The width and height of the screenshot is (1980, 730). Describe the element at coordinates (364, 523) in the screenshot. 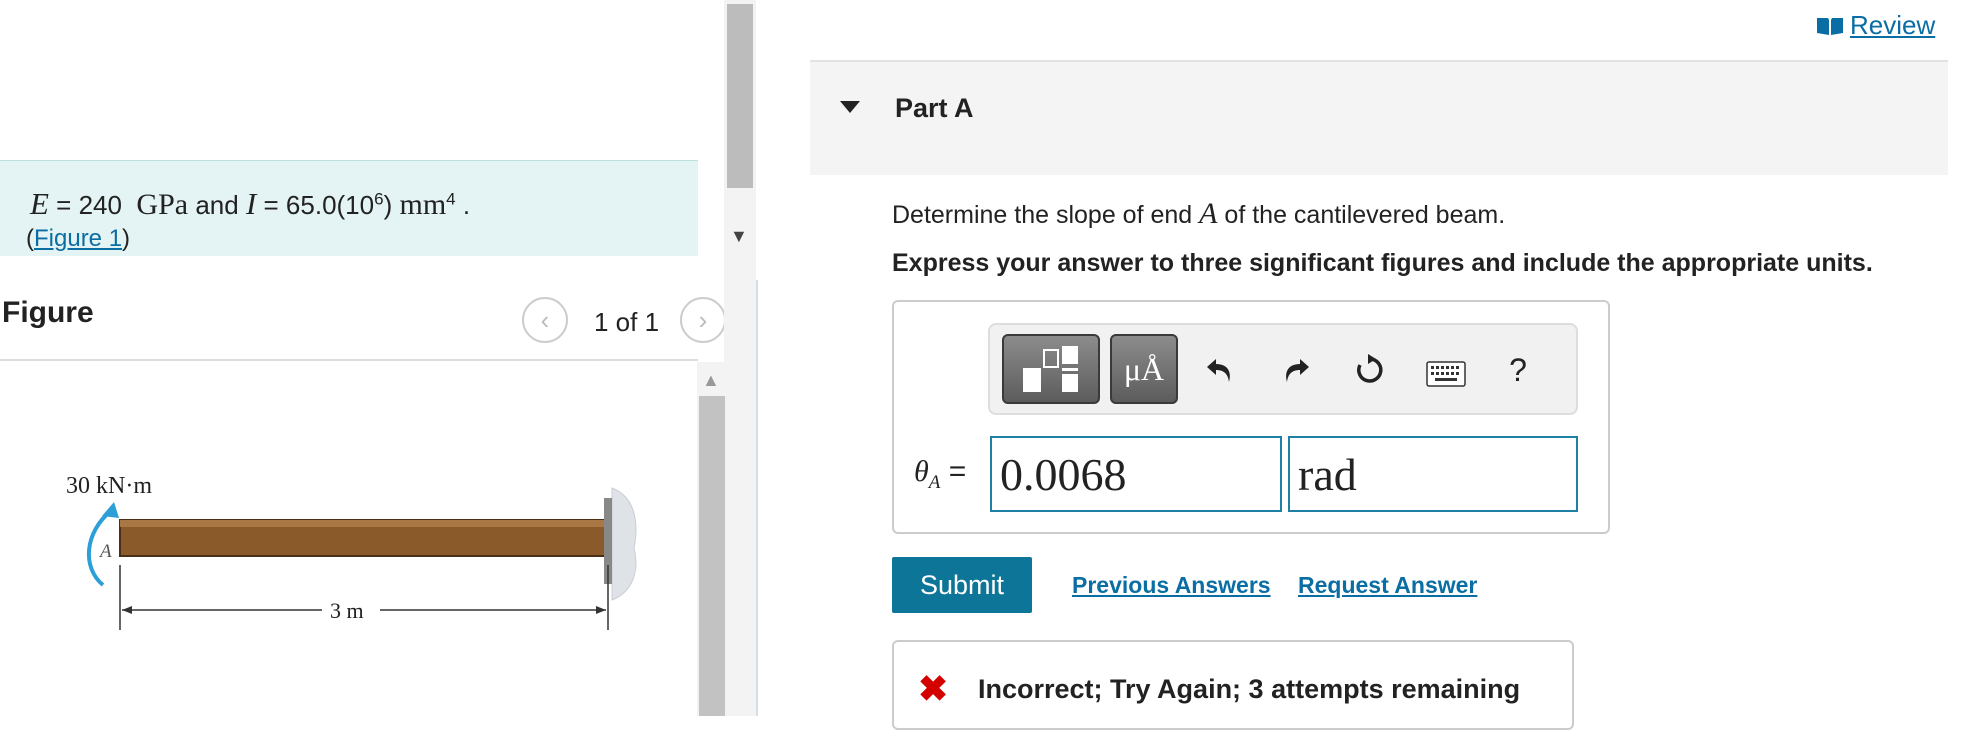

I see `beam-highlight` at that location.